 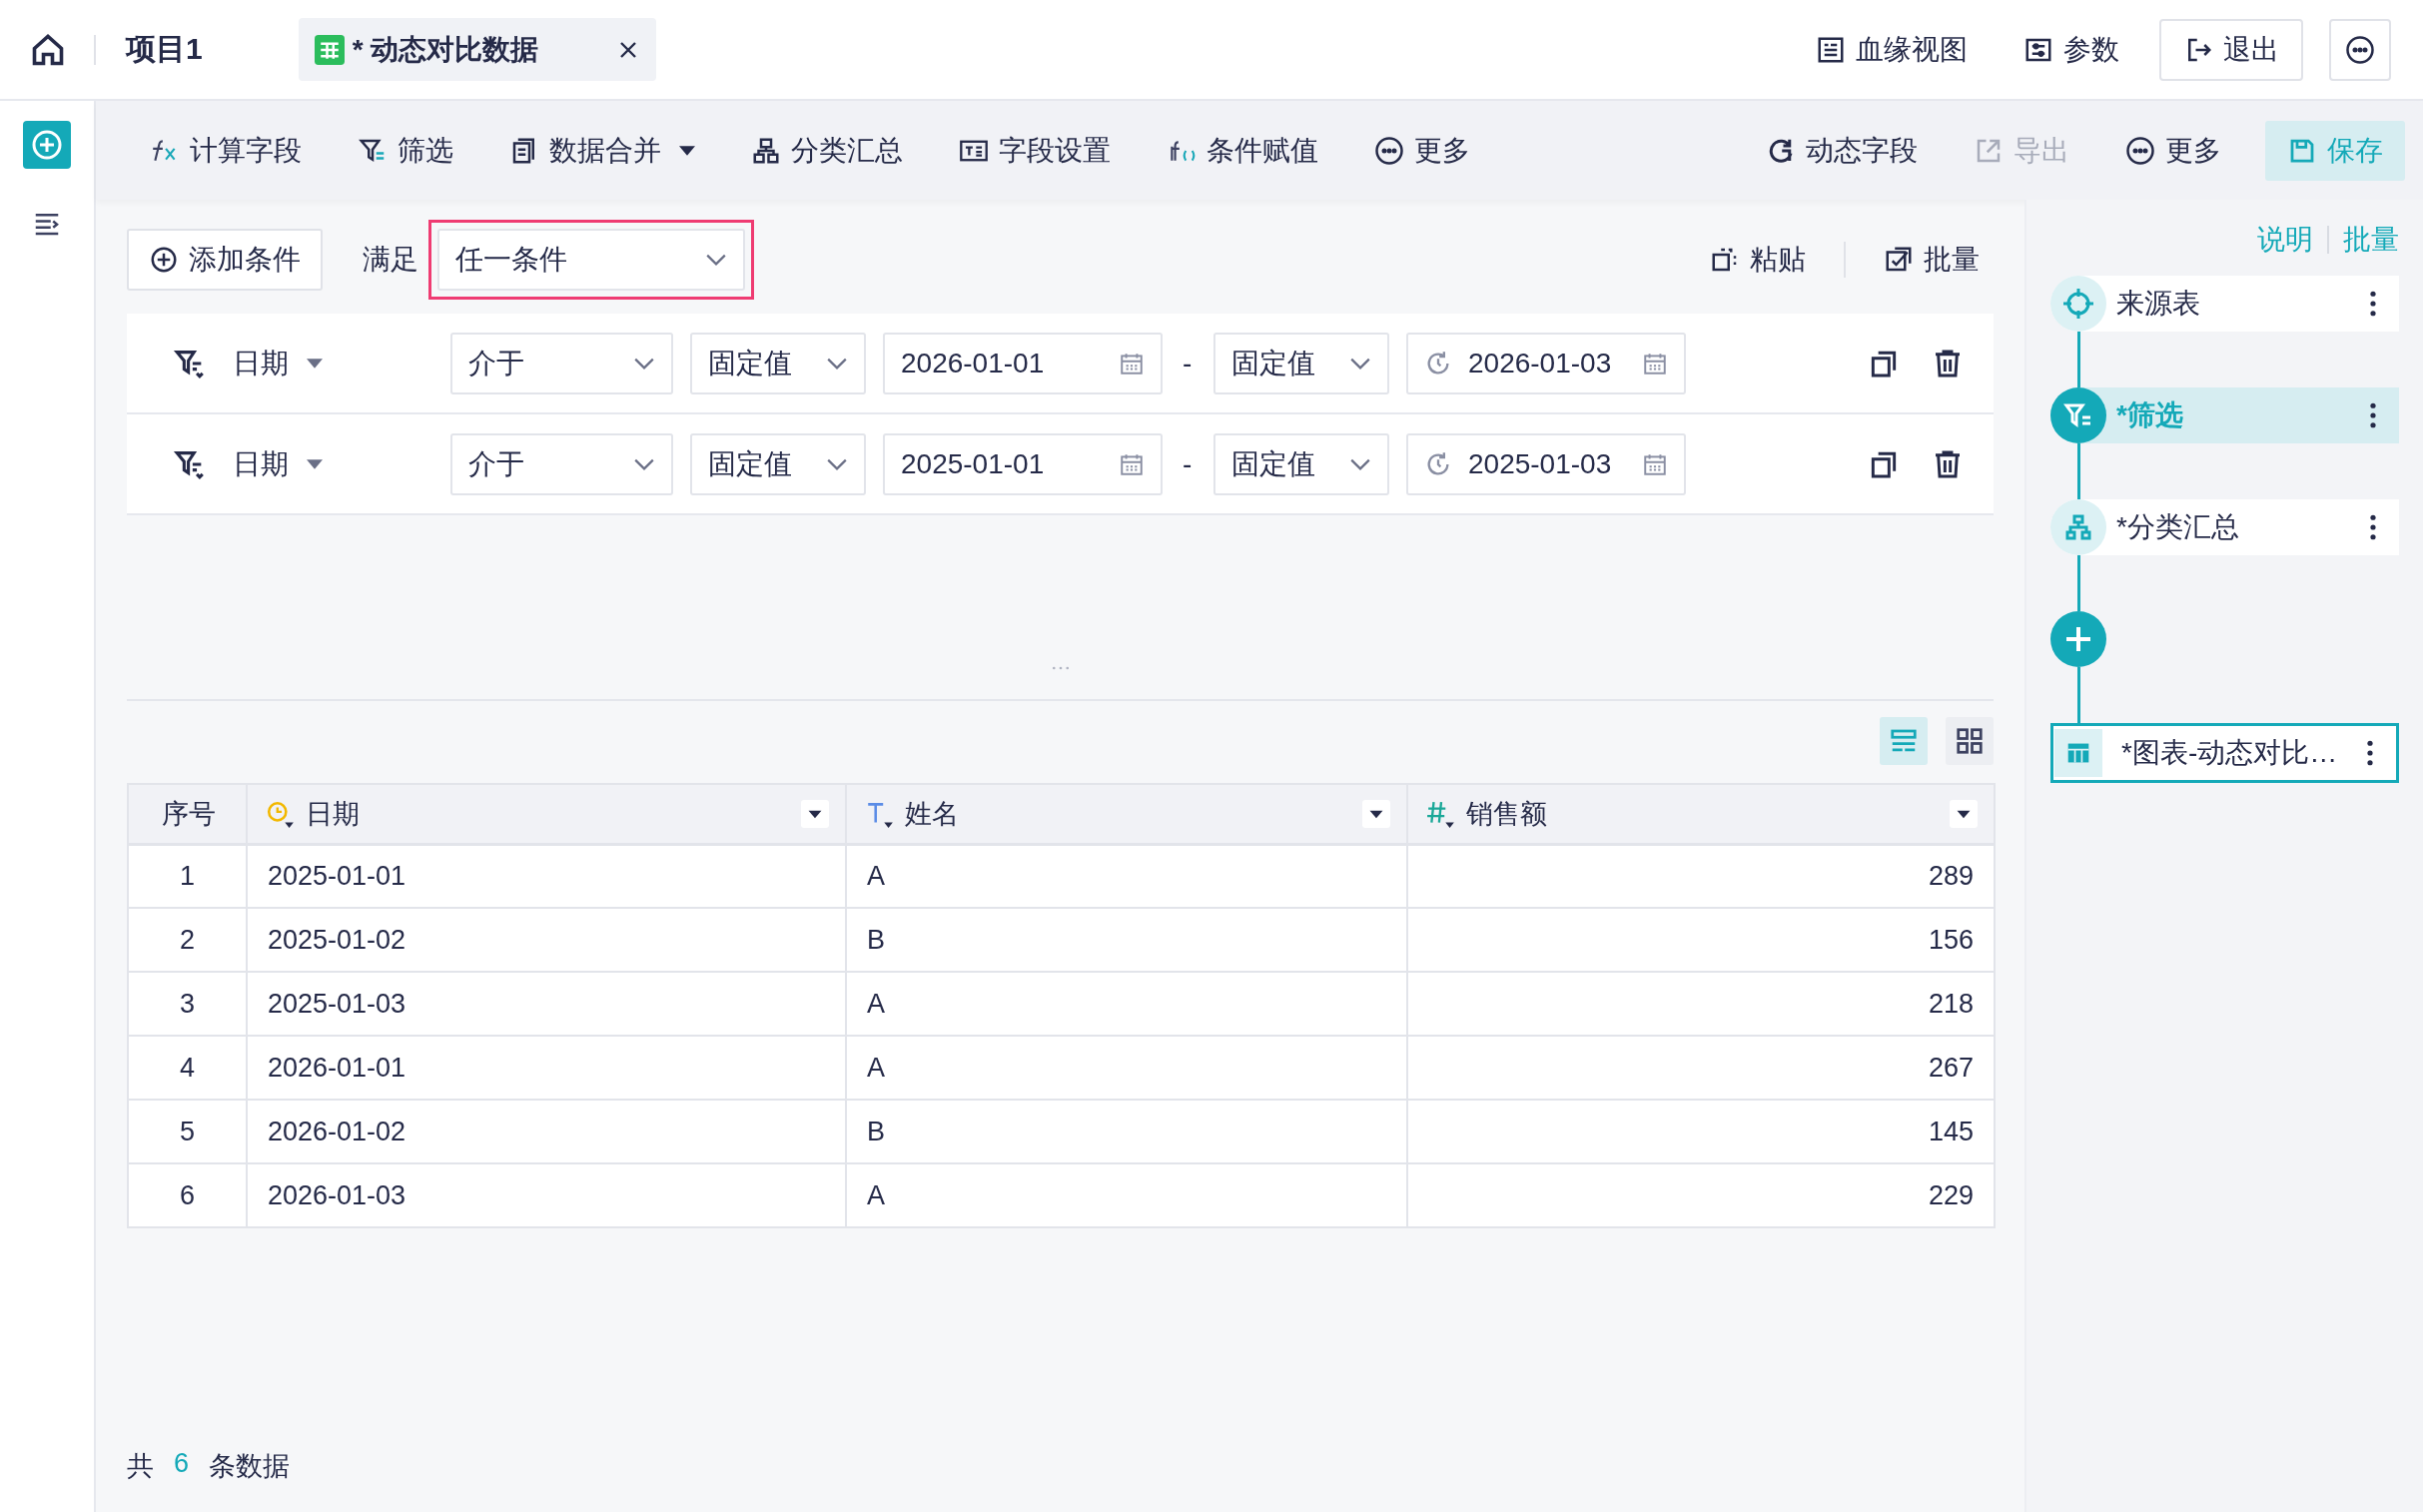 I want to click on more-button, so click(x=2360, y=50).